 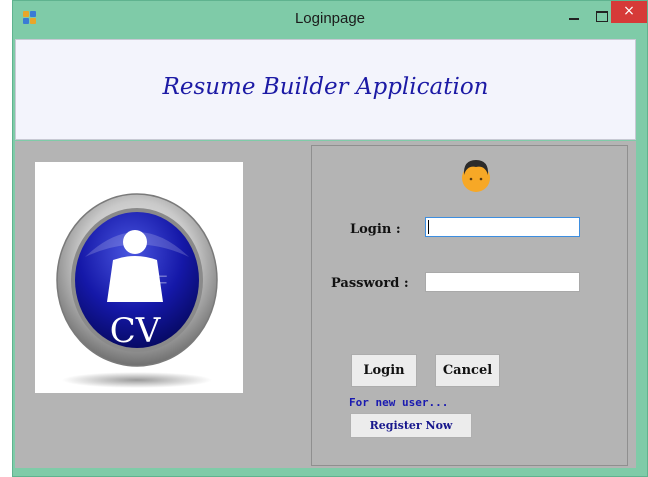 I want to click on cv-logo-text: CV, so click(x=136, y=331).